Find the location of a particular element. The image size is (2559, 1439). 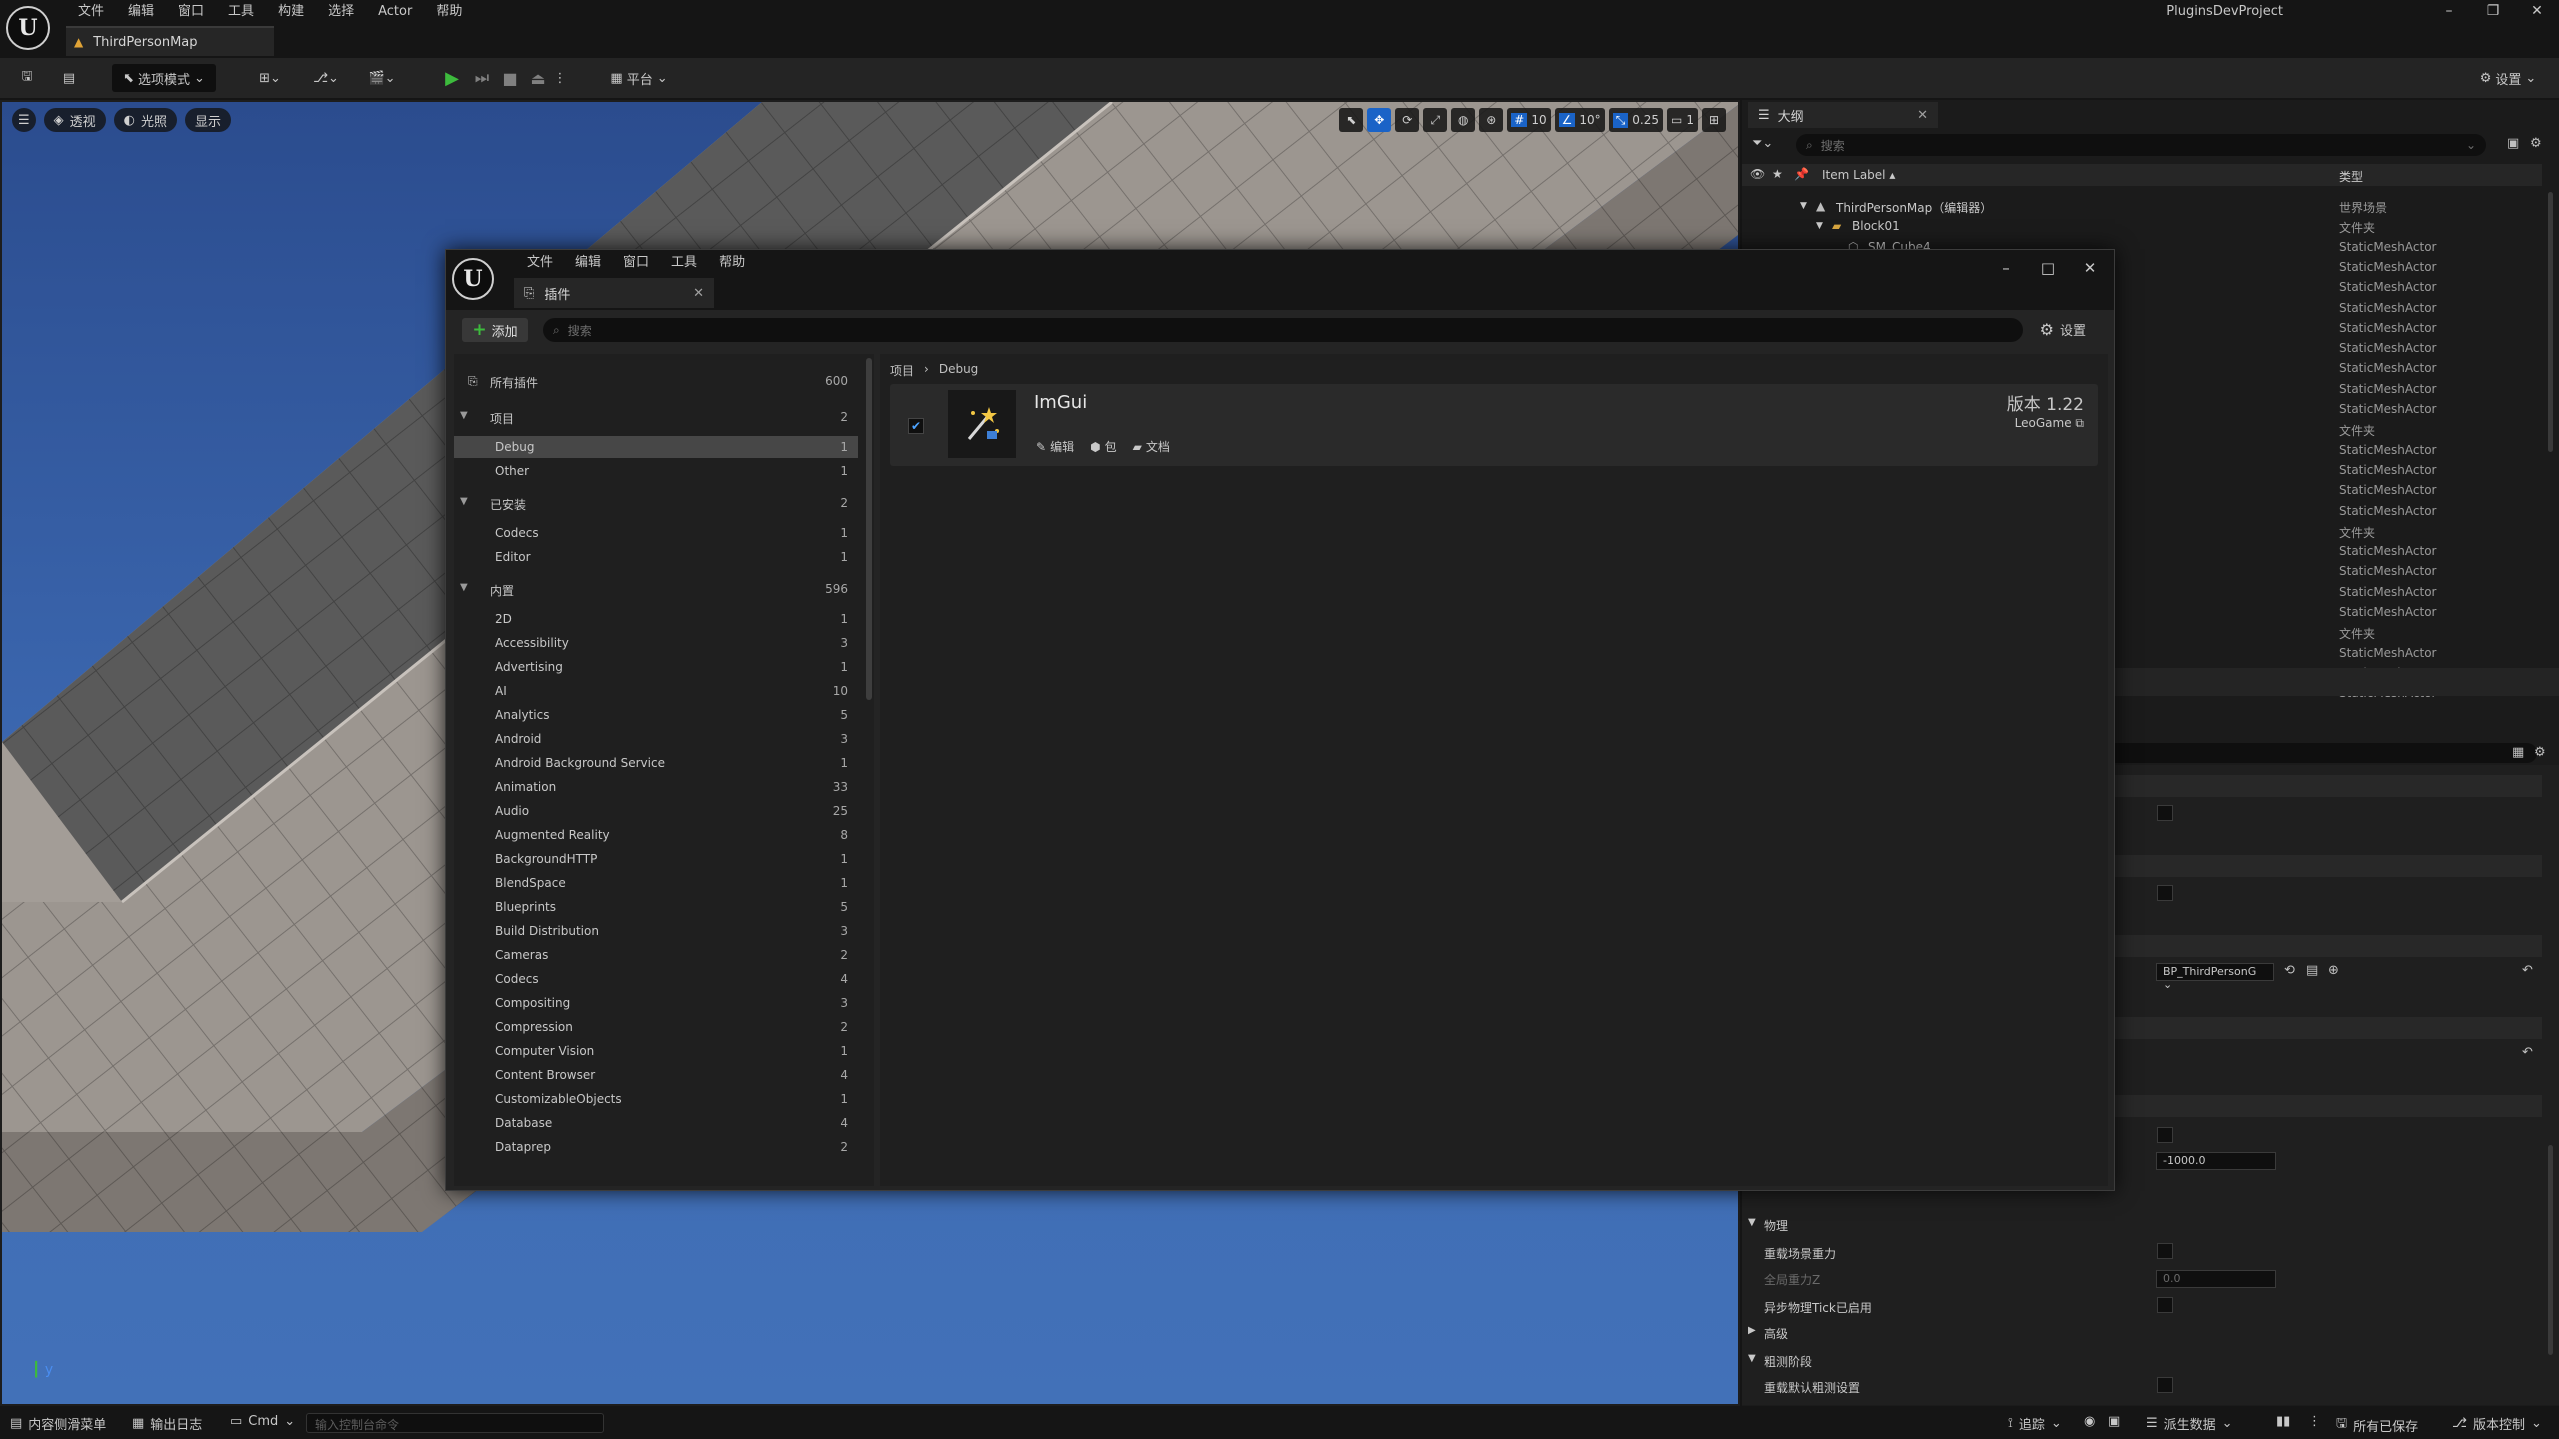

outliner-search-input: ⌕ 搜索 ⌄ is located at coordinates (2141, 145).